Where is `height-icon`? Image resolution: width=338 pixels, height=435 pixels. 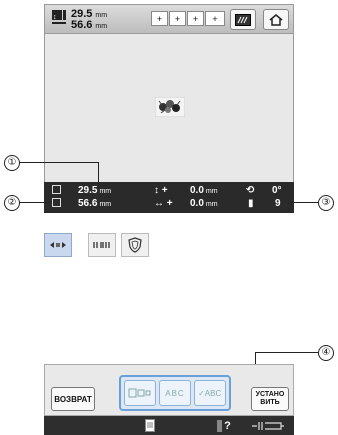 height-icon is located at coordinates (56, 189).